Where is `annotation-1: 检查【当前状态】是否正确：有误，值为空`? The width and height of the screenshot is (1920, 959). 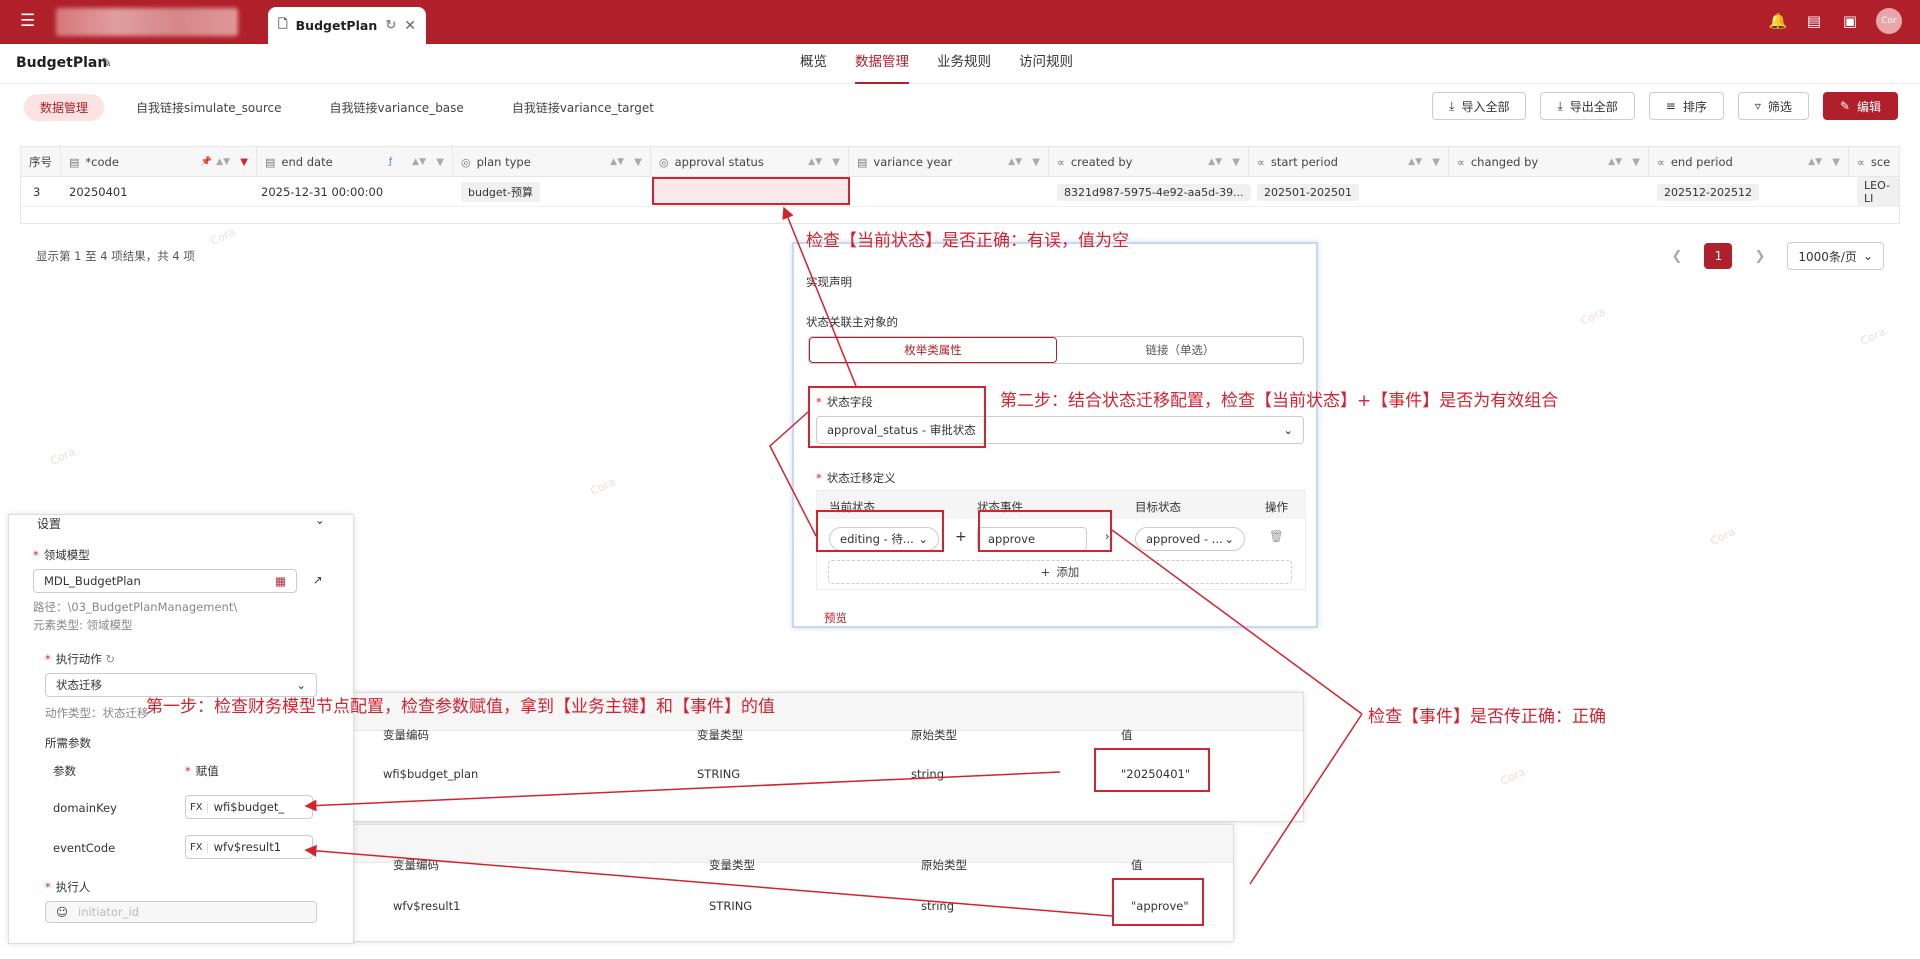
annotation-1: 检查【当前状态】是否正确：有误，值为空 is located at coordinates (967, 241).